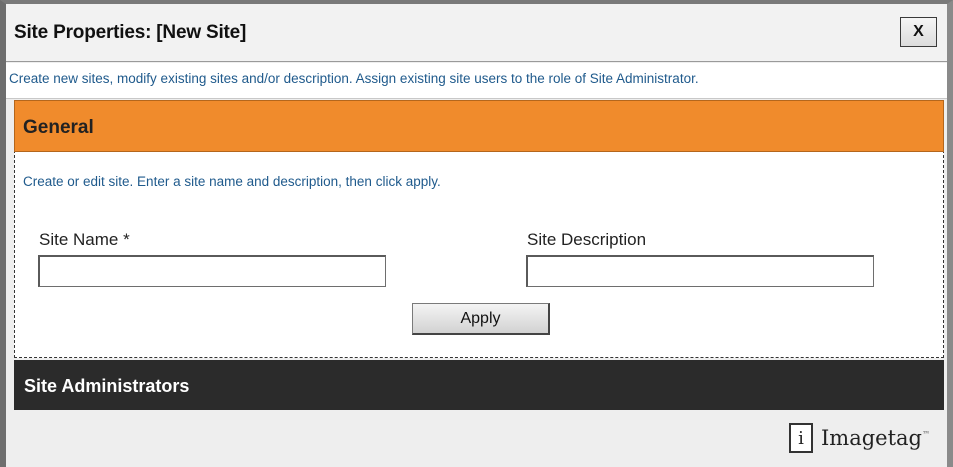 The image size is (953, 467). What do you see at coordinates (479, 438) in the screenshot?
I see `dialog-footer: i Imagetag™` at bounding box center [479, 438].